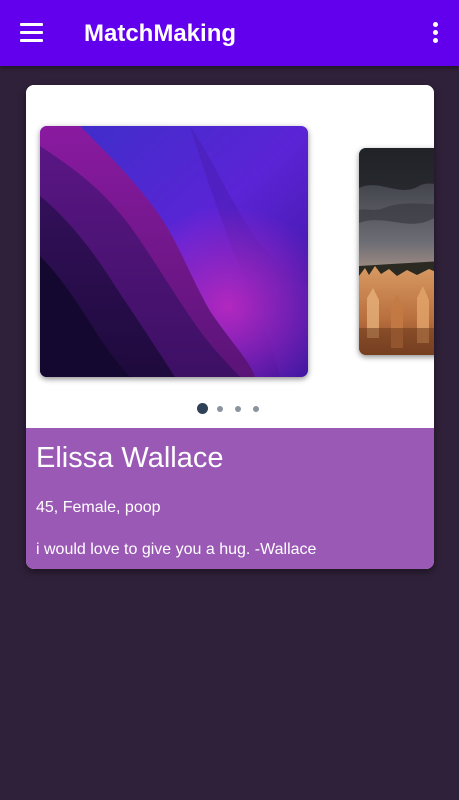 The image size is (459, 800). What do you see at coordinates (130, 458) in the screenshot?
I see `profile-name: Elissa Wallace` at bounding box center [130, 458].